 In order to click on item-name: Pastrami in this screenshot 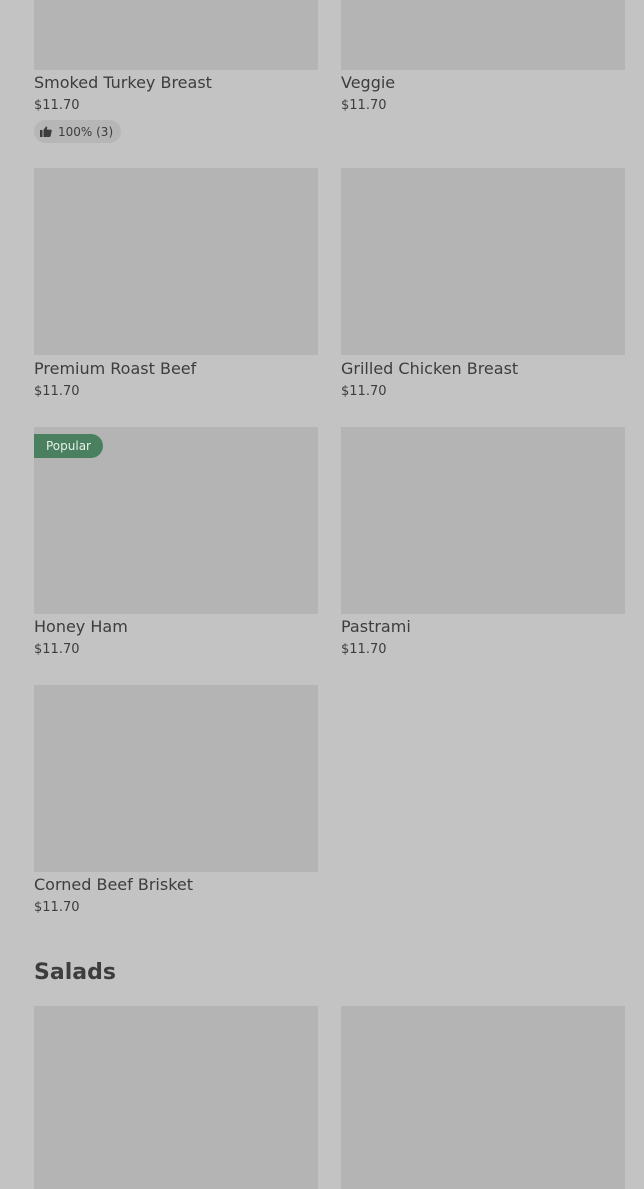, I will do `click(376, 627)`.